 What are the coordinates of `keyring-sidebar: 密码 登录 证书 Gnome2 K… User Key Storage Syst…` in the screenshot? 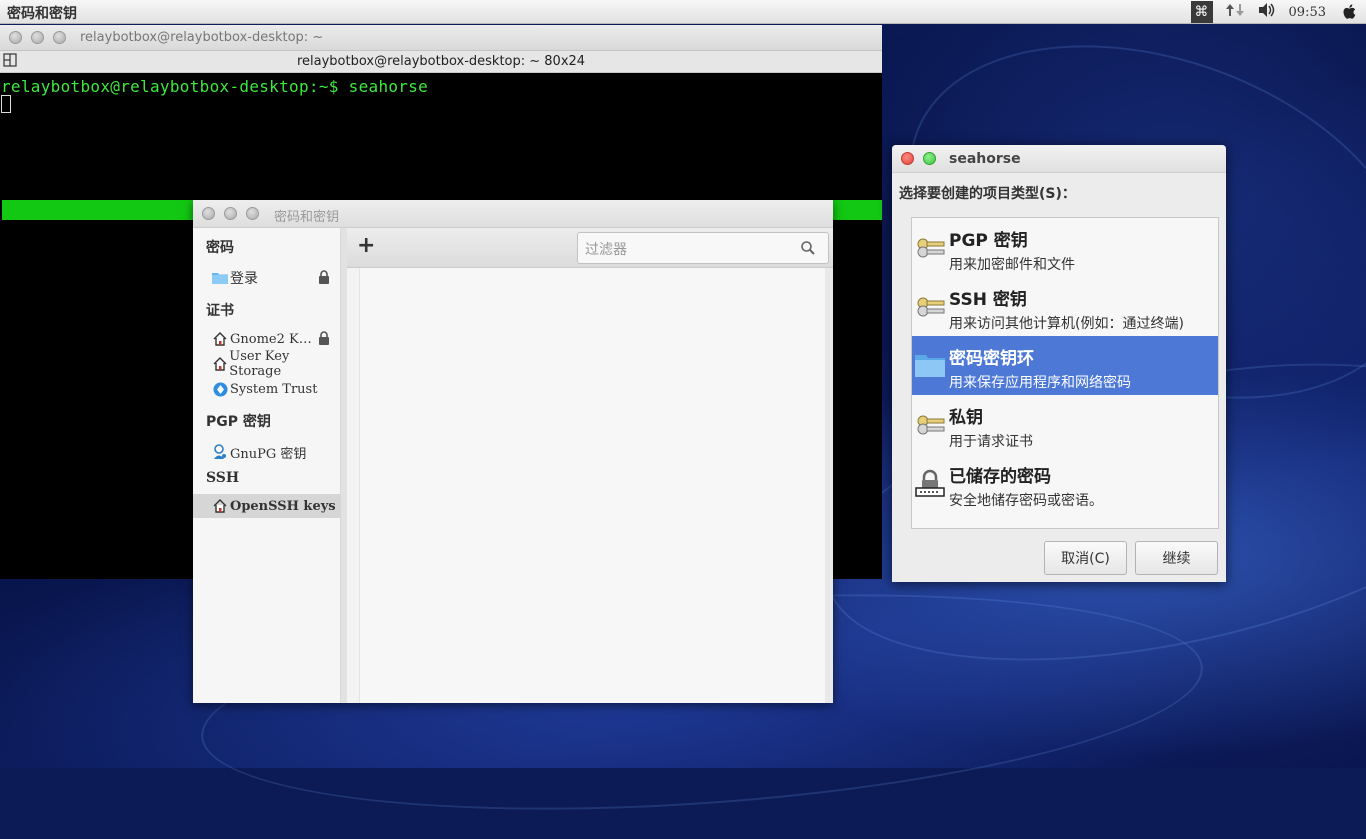 It's located at (267, 465).